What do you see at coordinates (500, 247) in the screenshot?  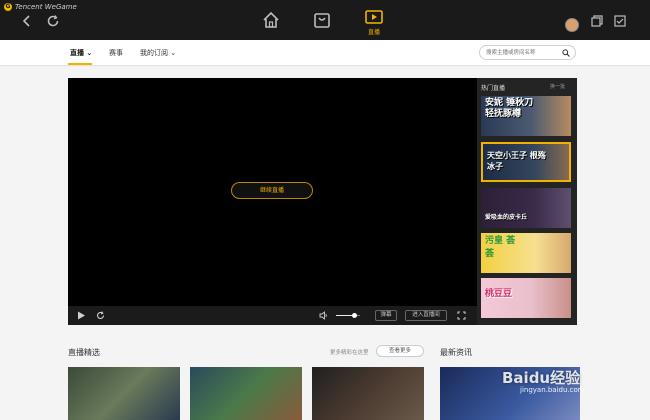 I see `hot-stream-title: 污皇 荟荟` at bounding box center [500, 247].